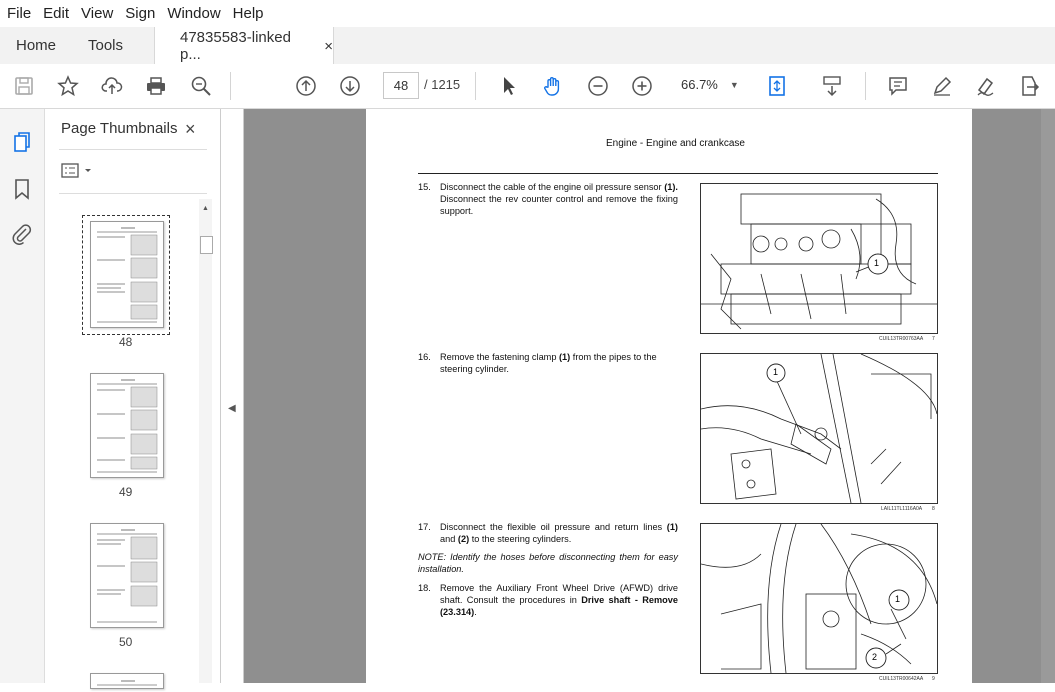  Describe the element at coordinates (832, 86) in the screenshot. I see `scroll-mode-icon` at that location.